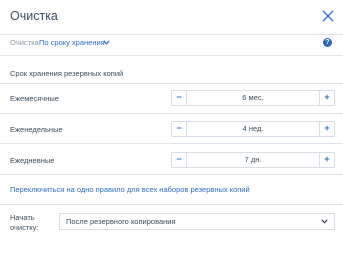 The image size is (343, 256). Describe the element at coordinates (32, 160) in the screenshot. I see `daily-label: Ежедневные` at that location.